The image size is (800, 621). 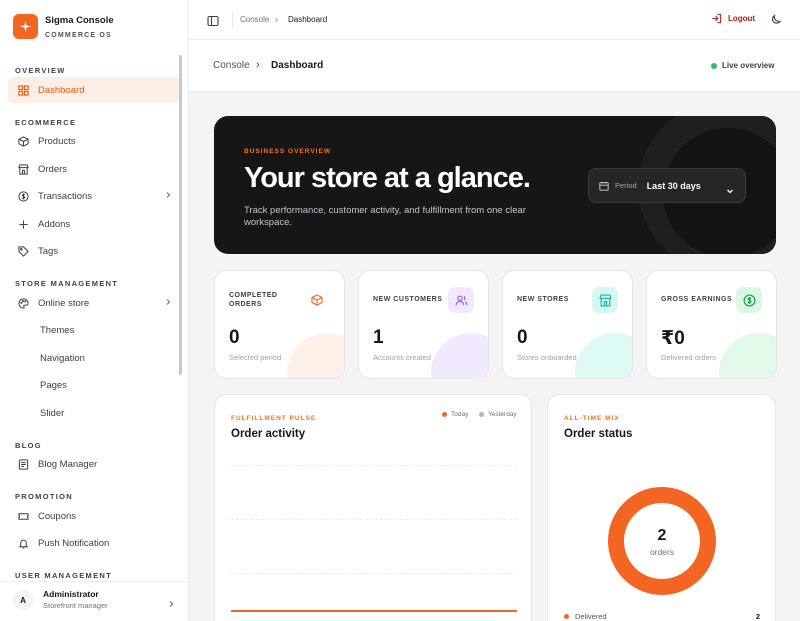 I want to click on sidebar-item-products: Products, so click(x=94, y=141).